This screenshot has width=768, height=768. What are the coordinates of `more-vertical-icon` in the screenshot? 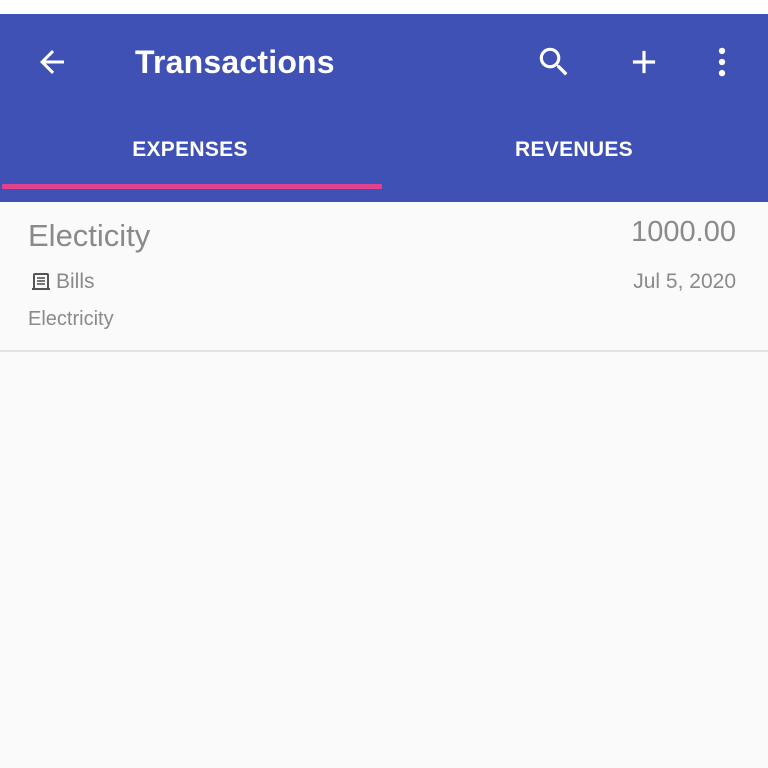 It's located at (722, 62).